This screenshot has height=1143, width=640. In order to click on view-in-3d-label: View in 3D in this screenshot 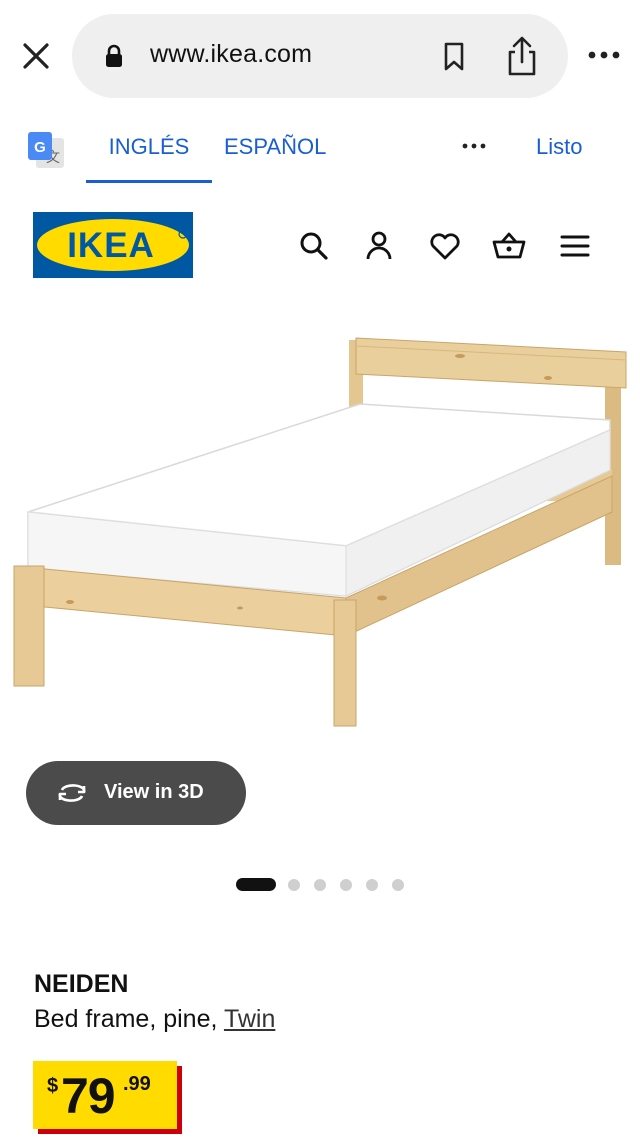, I will do `click(154, 792)`.